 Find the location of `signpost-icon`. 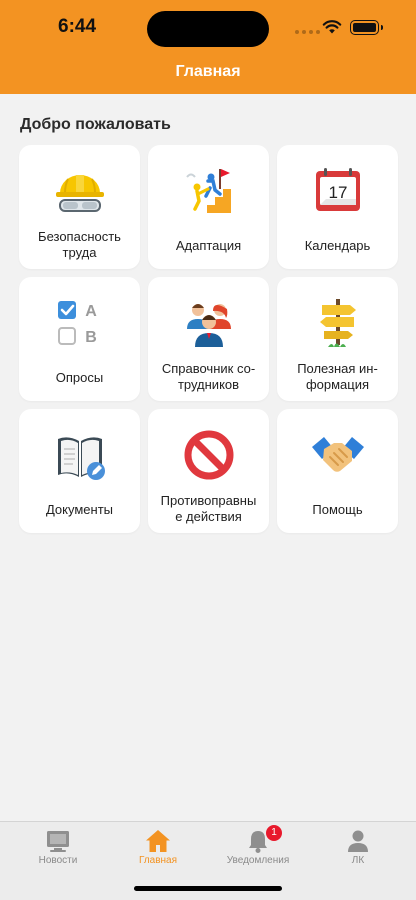

signpost-icon is located at coordinates (337, 323).